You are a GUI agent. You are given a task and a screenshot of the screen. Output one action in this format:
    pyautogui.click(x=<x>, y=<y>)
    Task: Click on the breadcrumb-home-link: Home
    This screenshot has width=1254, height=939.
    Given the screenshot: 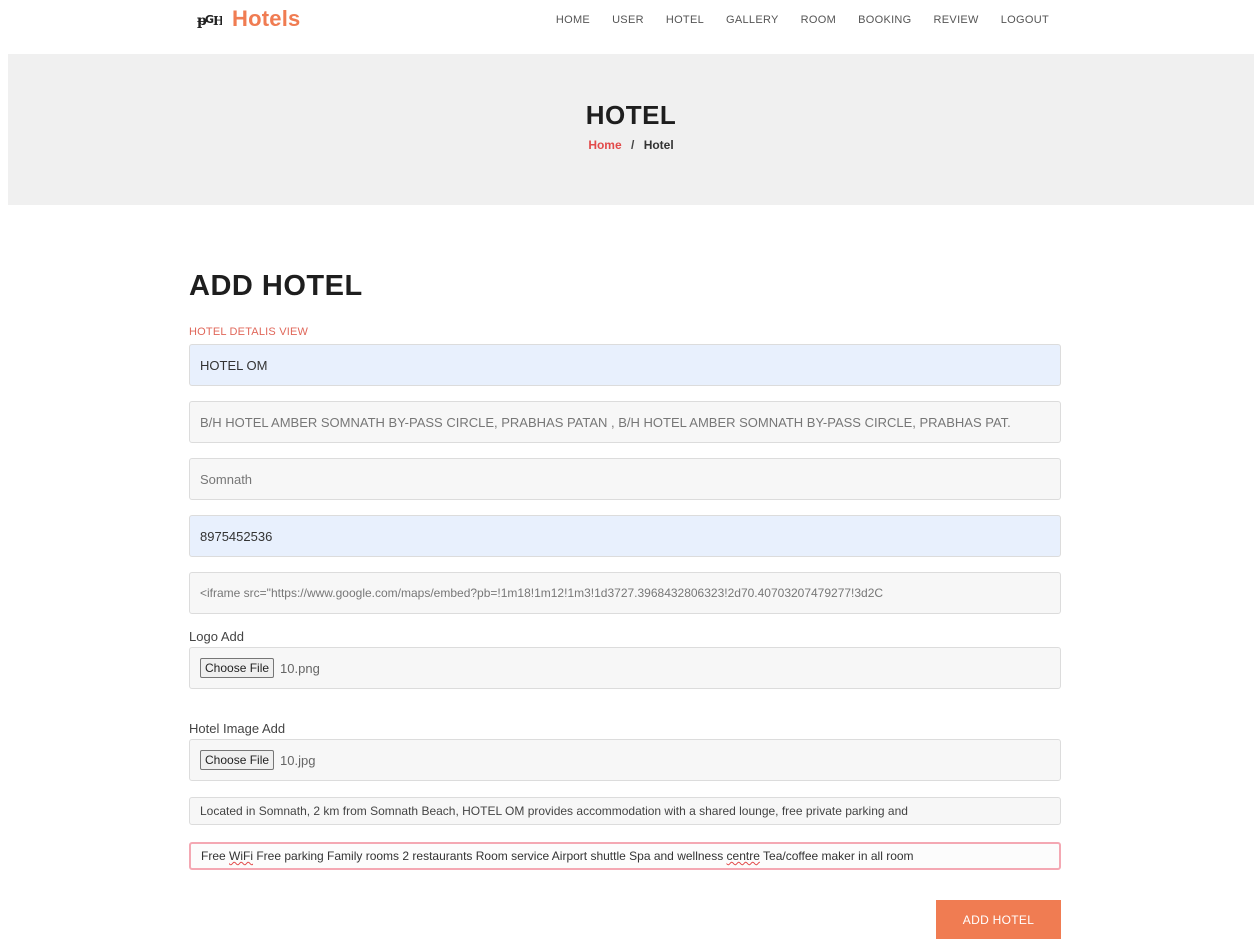 What is the action you would take?
    pyautogui.click(x=604, y=145)
    